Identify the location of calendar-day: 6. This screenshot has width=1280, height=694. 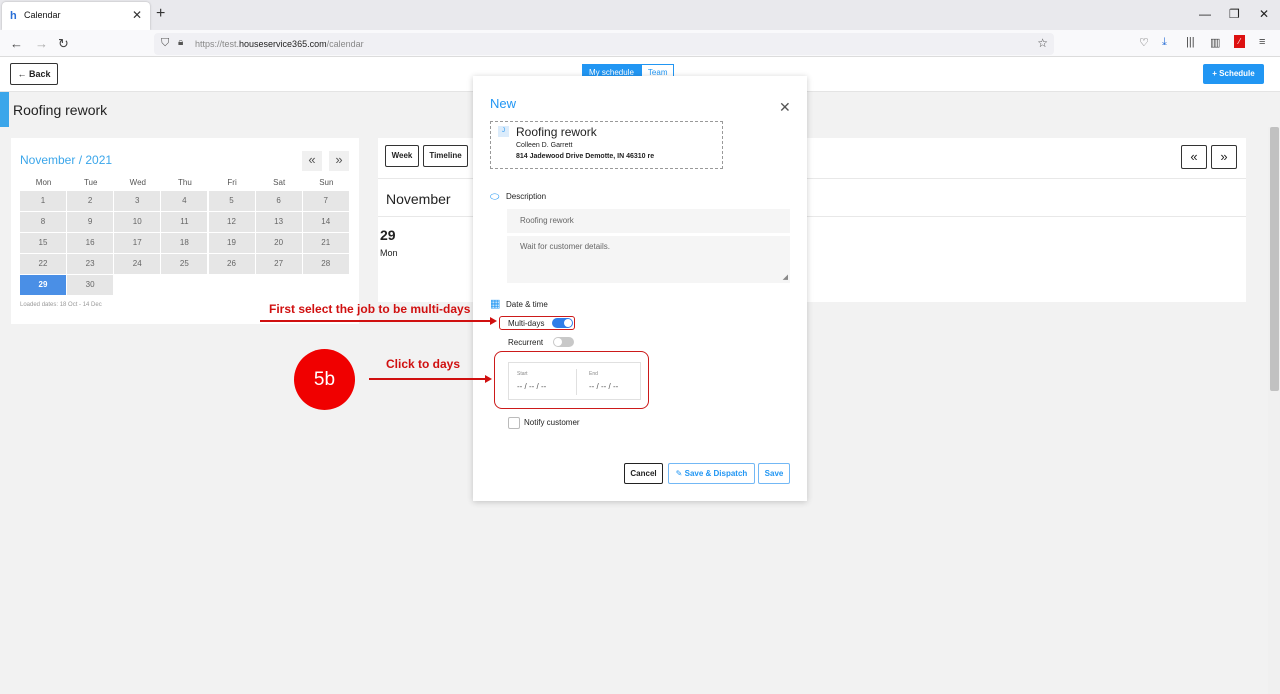
(278, 201).